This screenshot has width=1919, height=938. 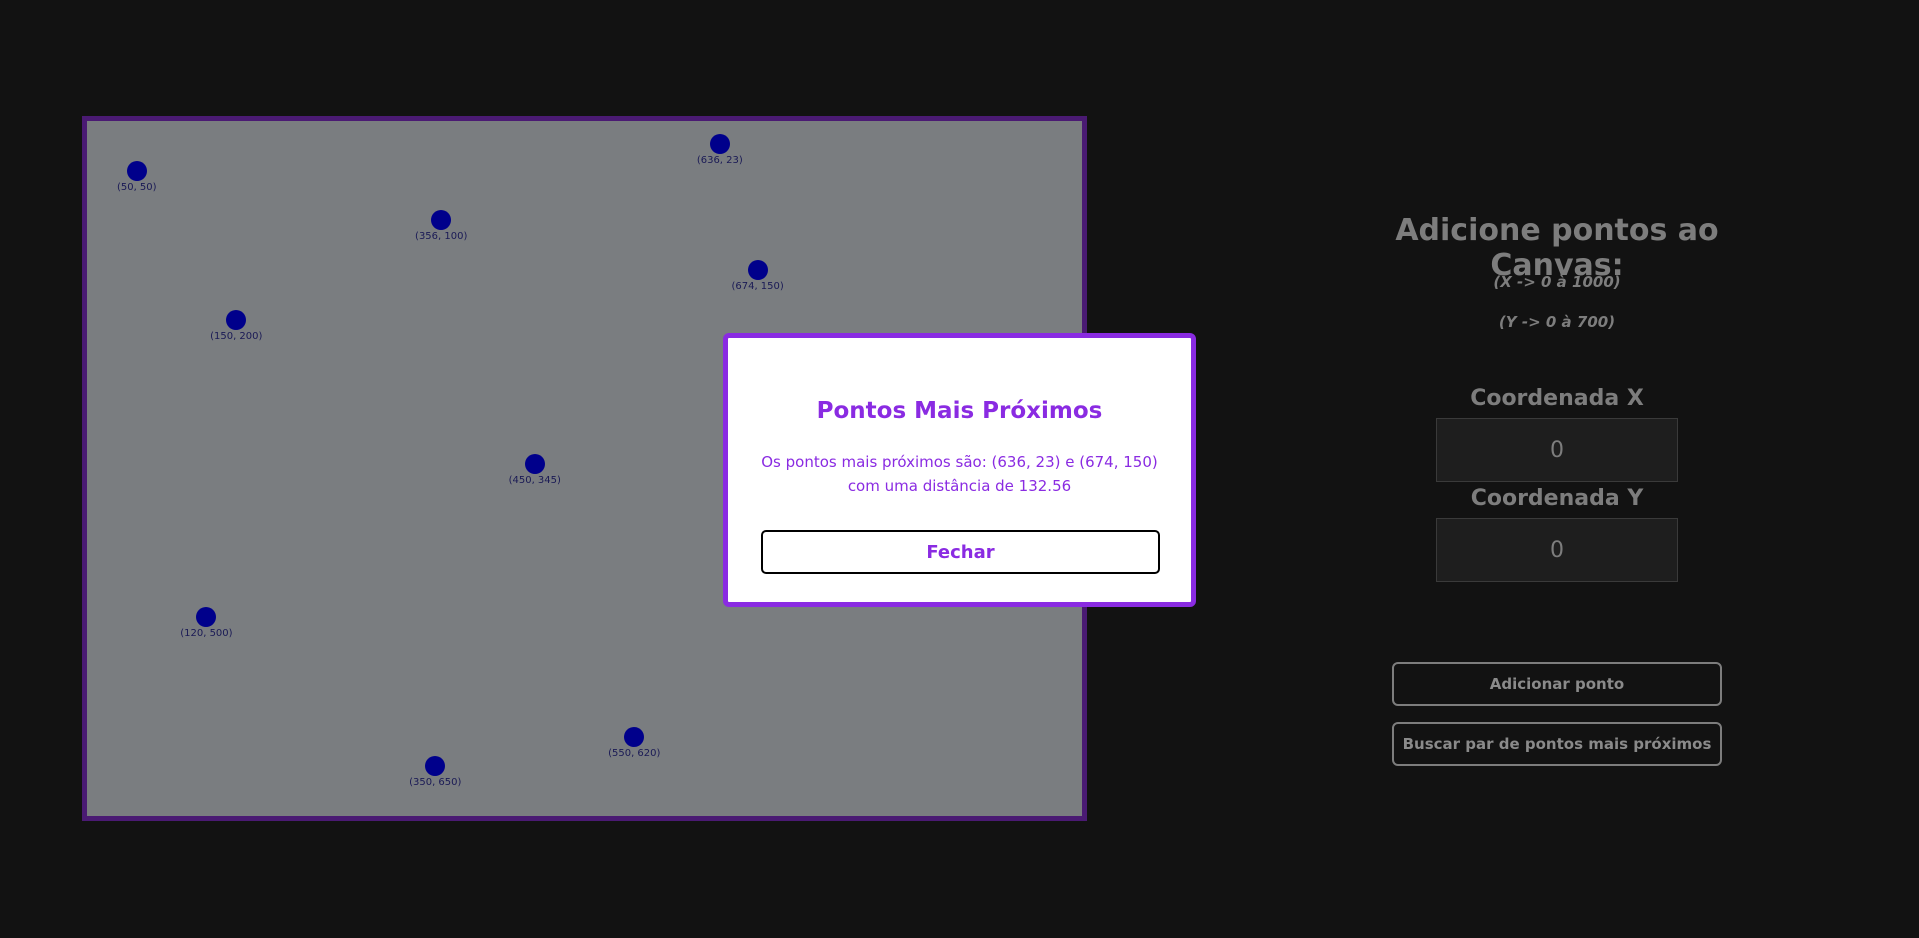 I want to click on point-label: (674, 150), so click(x=757, y=286).